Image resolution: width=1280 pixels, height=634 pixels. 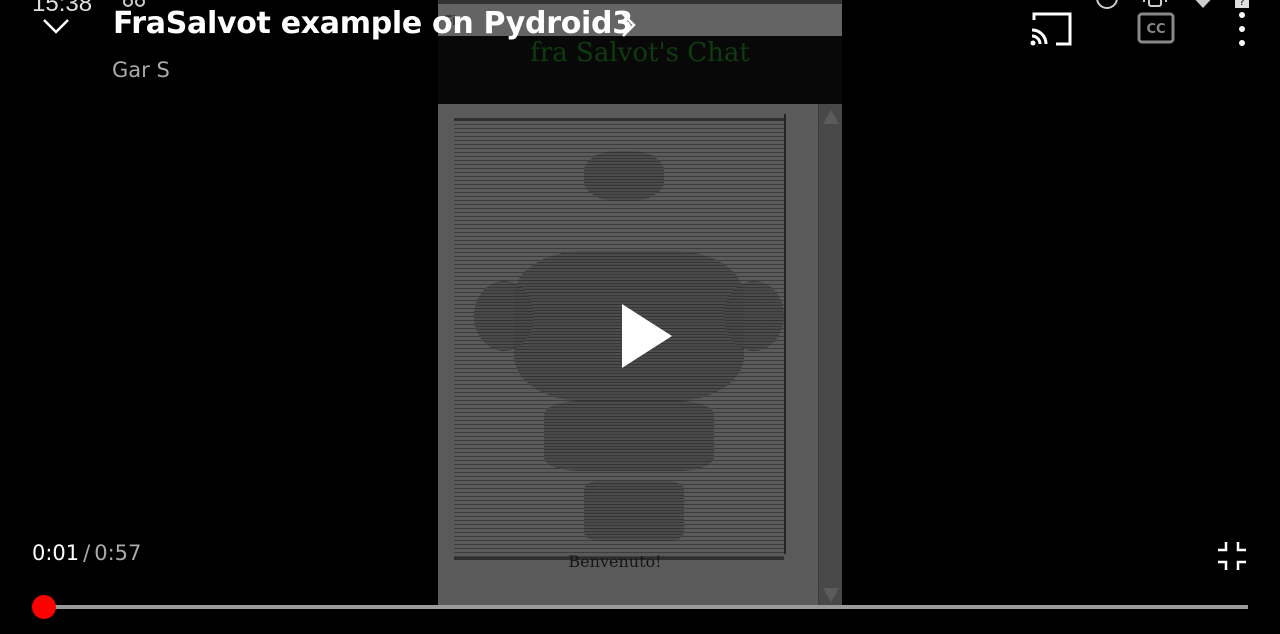 I want to click on closed-captions-icon: CC, so click(x=1156, y=28).